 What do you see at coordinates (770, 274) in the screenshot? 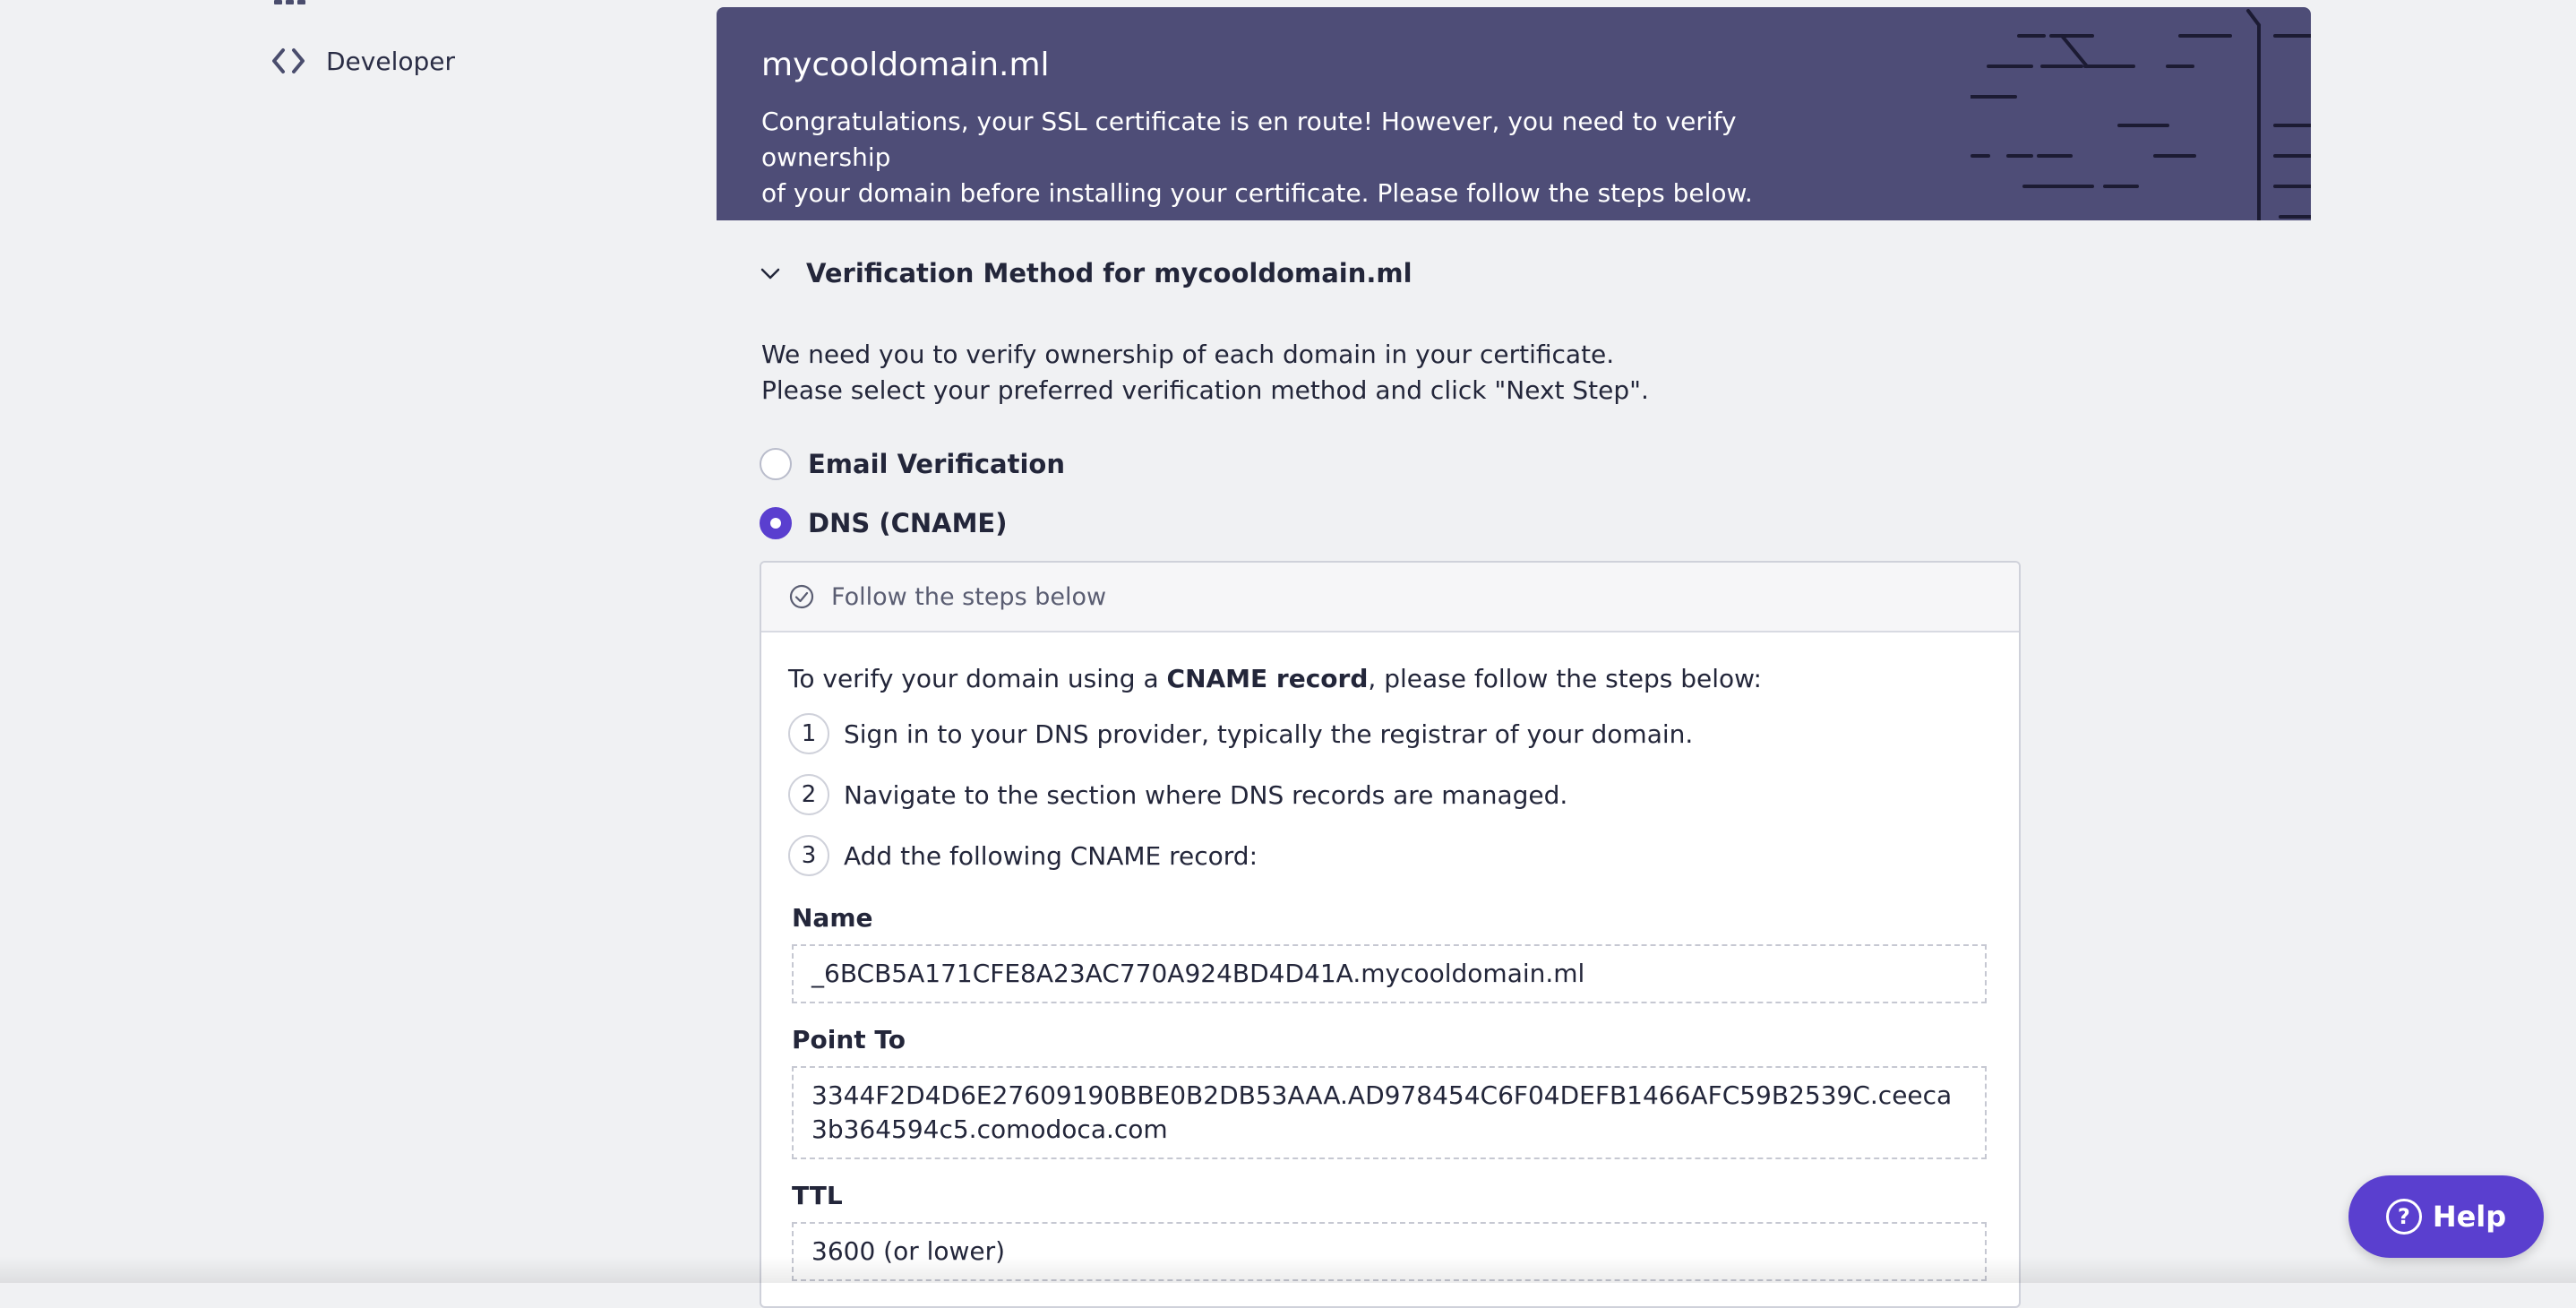
I see `chevron-down-icon` at bounding box center [770, 274].